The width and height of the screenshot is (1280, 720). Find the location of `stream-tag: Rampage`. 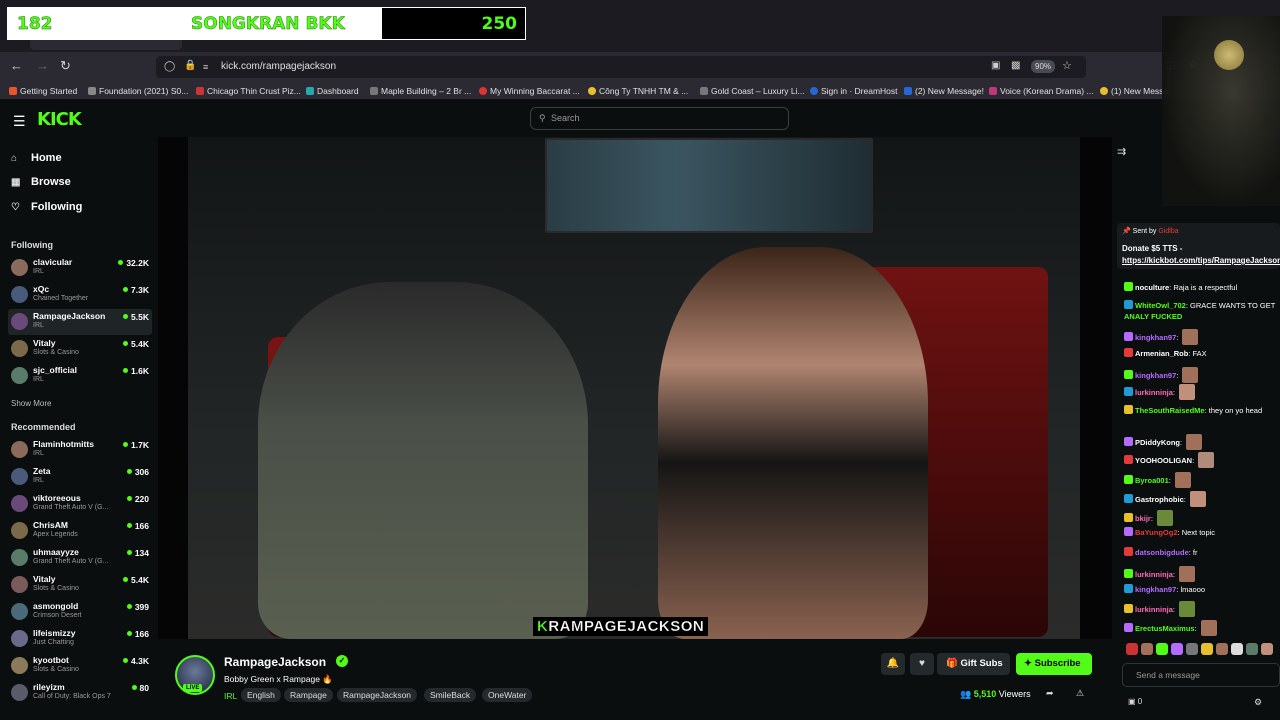

stream-tag: Rampage is located at coordinates (308, 695).